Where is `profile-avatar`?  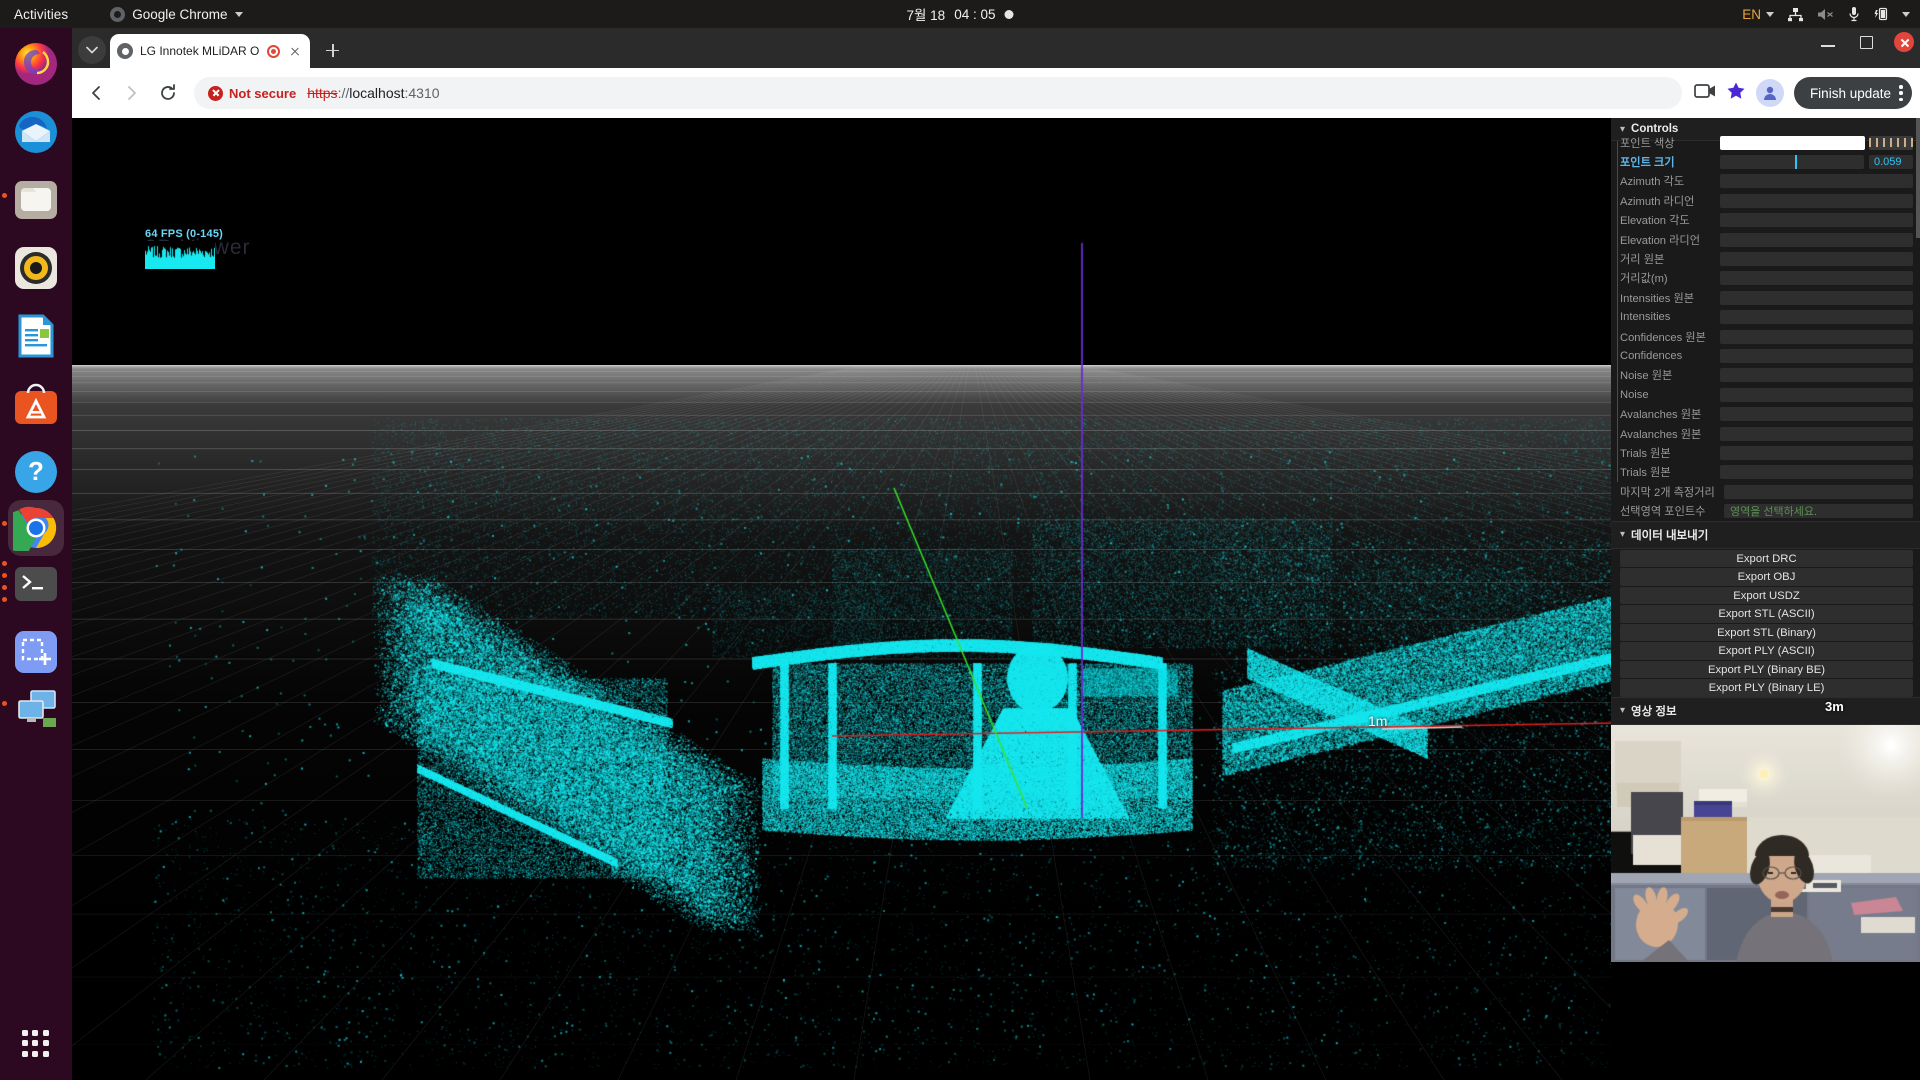 profile-avatar is located at coordinates (1769, 93).